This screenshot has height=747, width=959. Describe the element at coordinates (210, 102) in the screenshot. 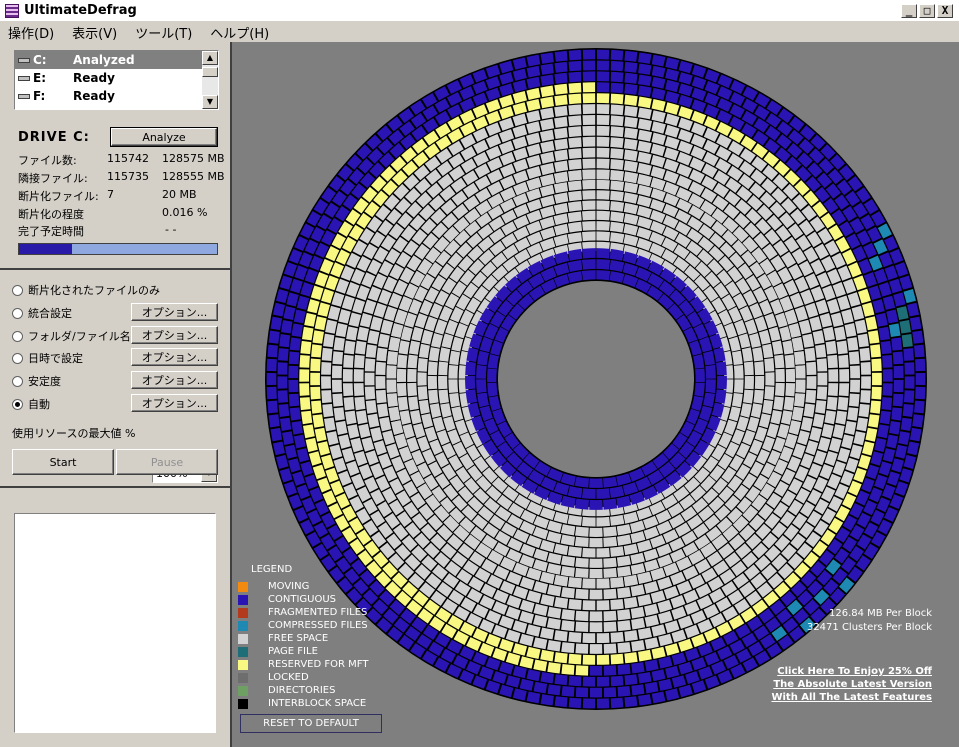

I see `scroll-down-icon: ▼` at that location.